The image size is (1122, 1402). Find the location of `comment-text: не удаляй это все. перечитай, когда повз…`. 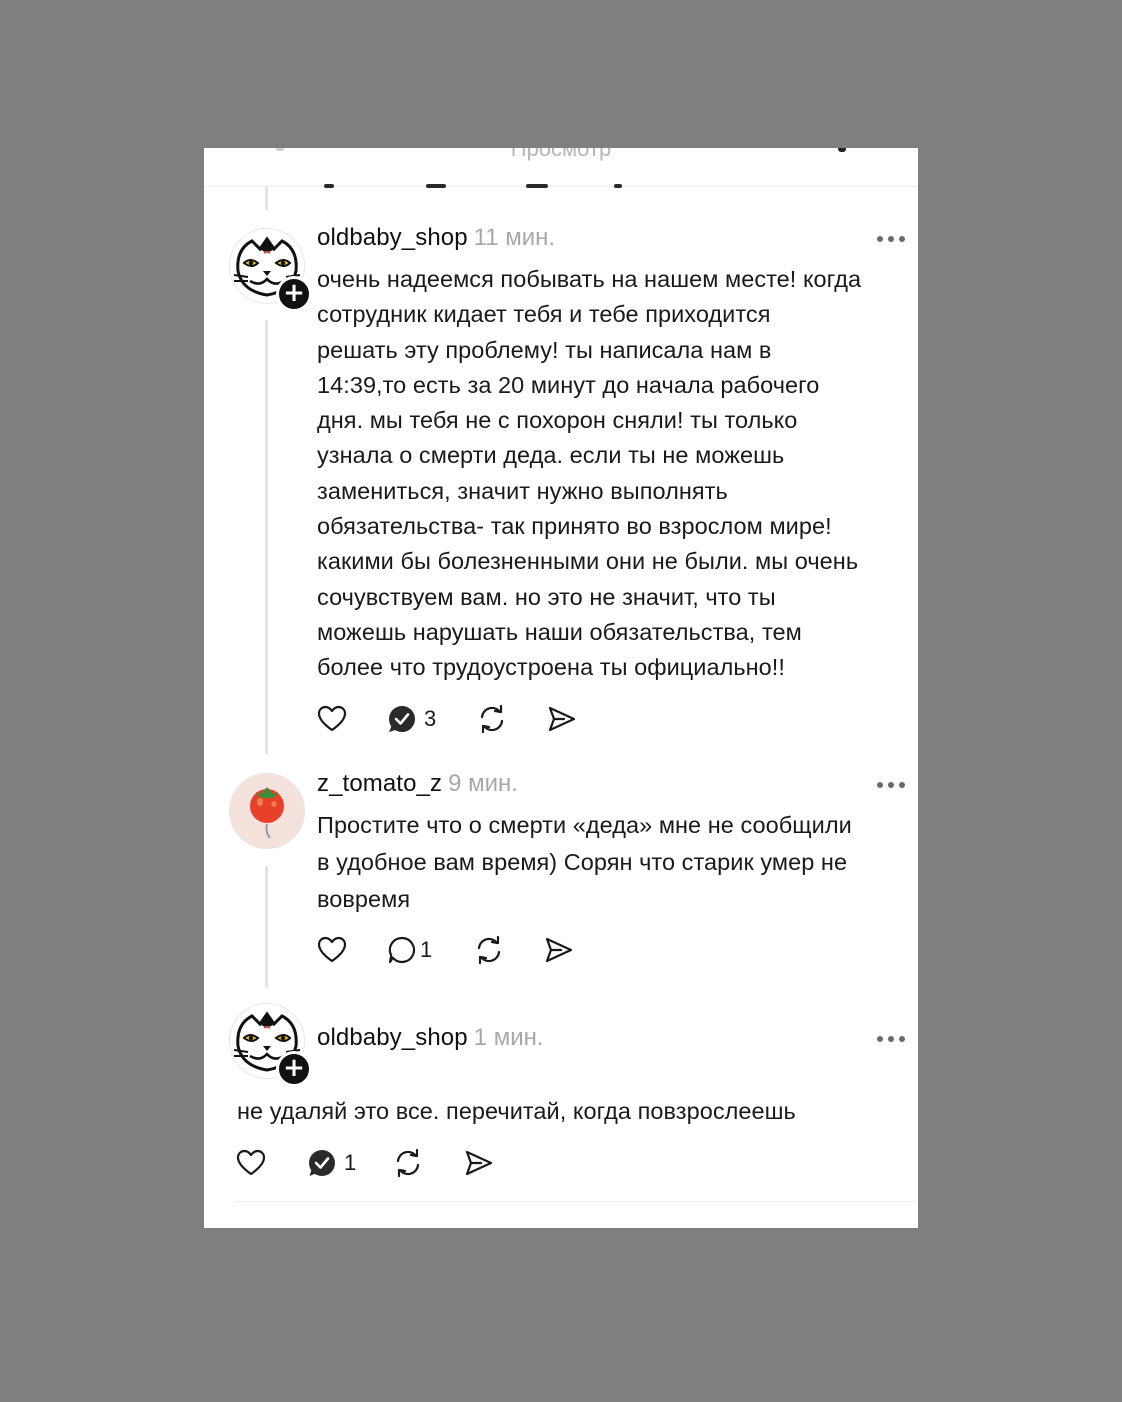

comment-text: не удаляй это все. перечитай, когда повз… is located at coordinates (516, 1111).